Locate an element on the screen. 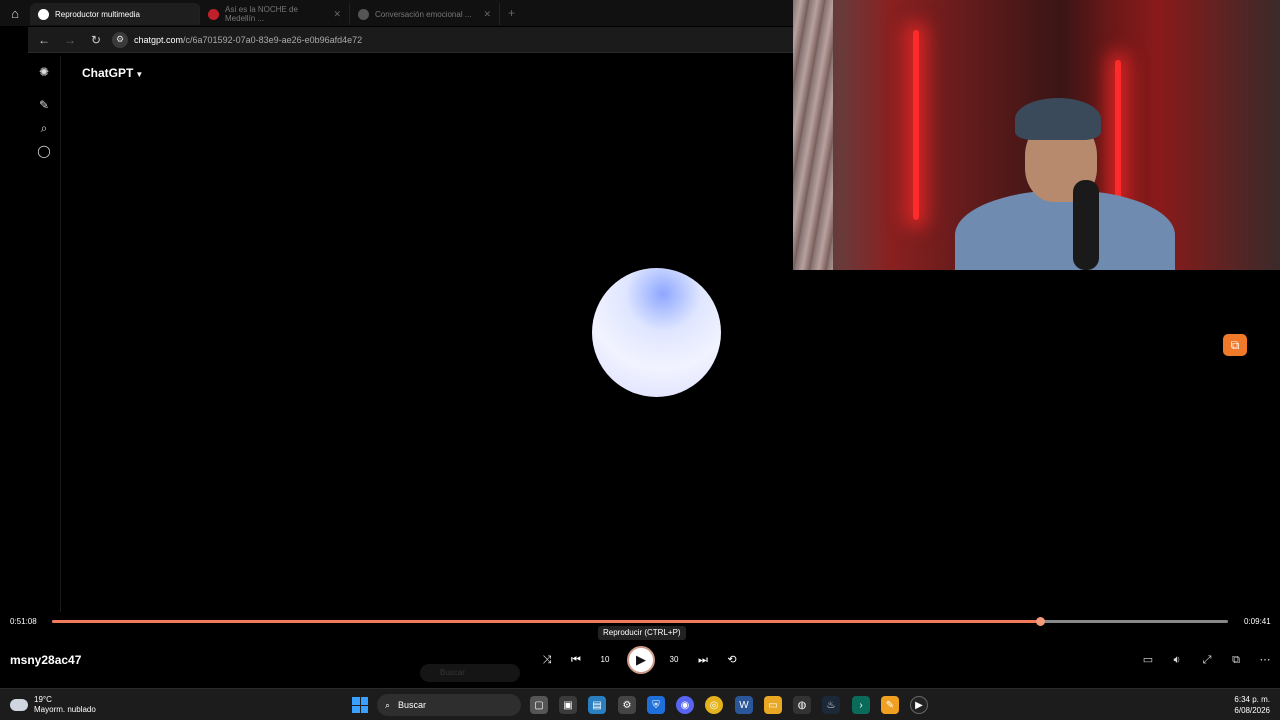 The height and width of the screenshot is (720, 1280). microphone is located at coordinates (1086, 225).